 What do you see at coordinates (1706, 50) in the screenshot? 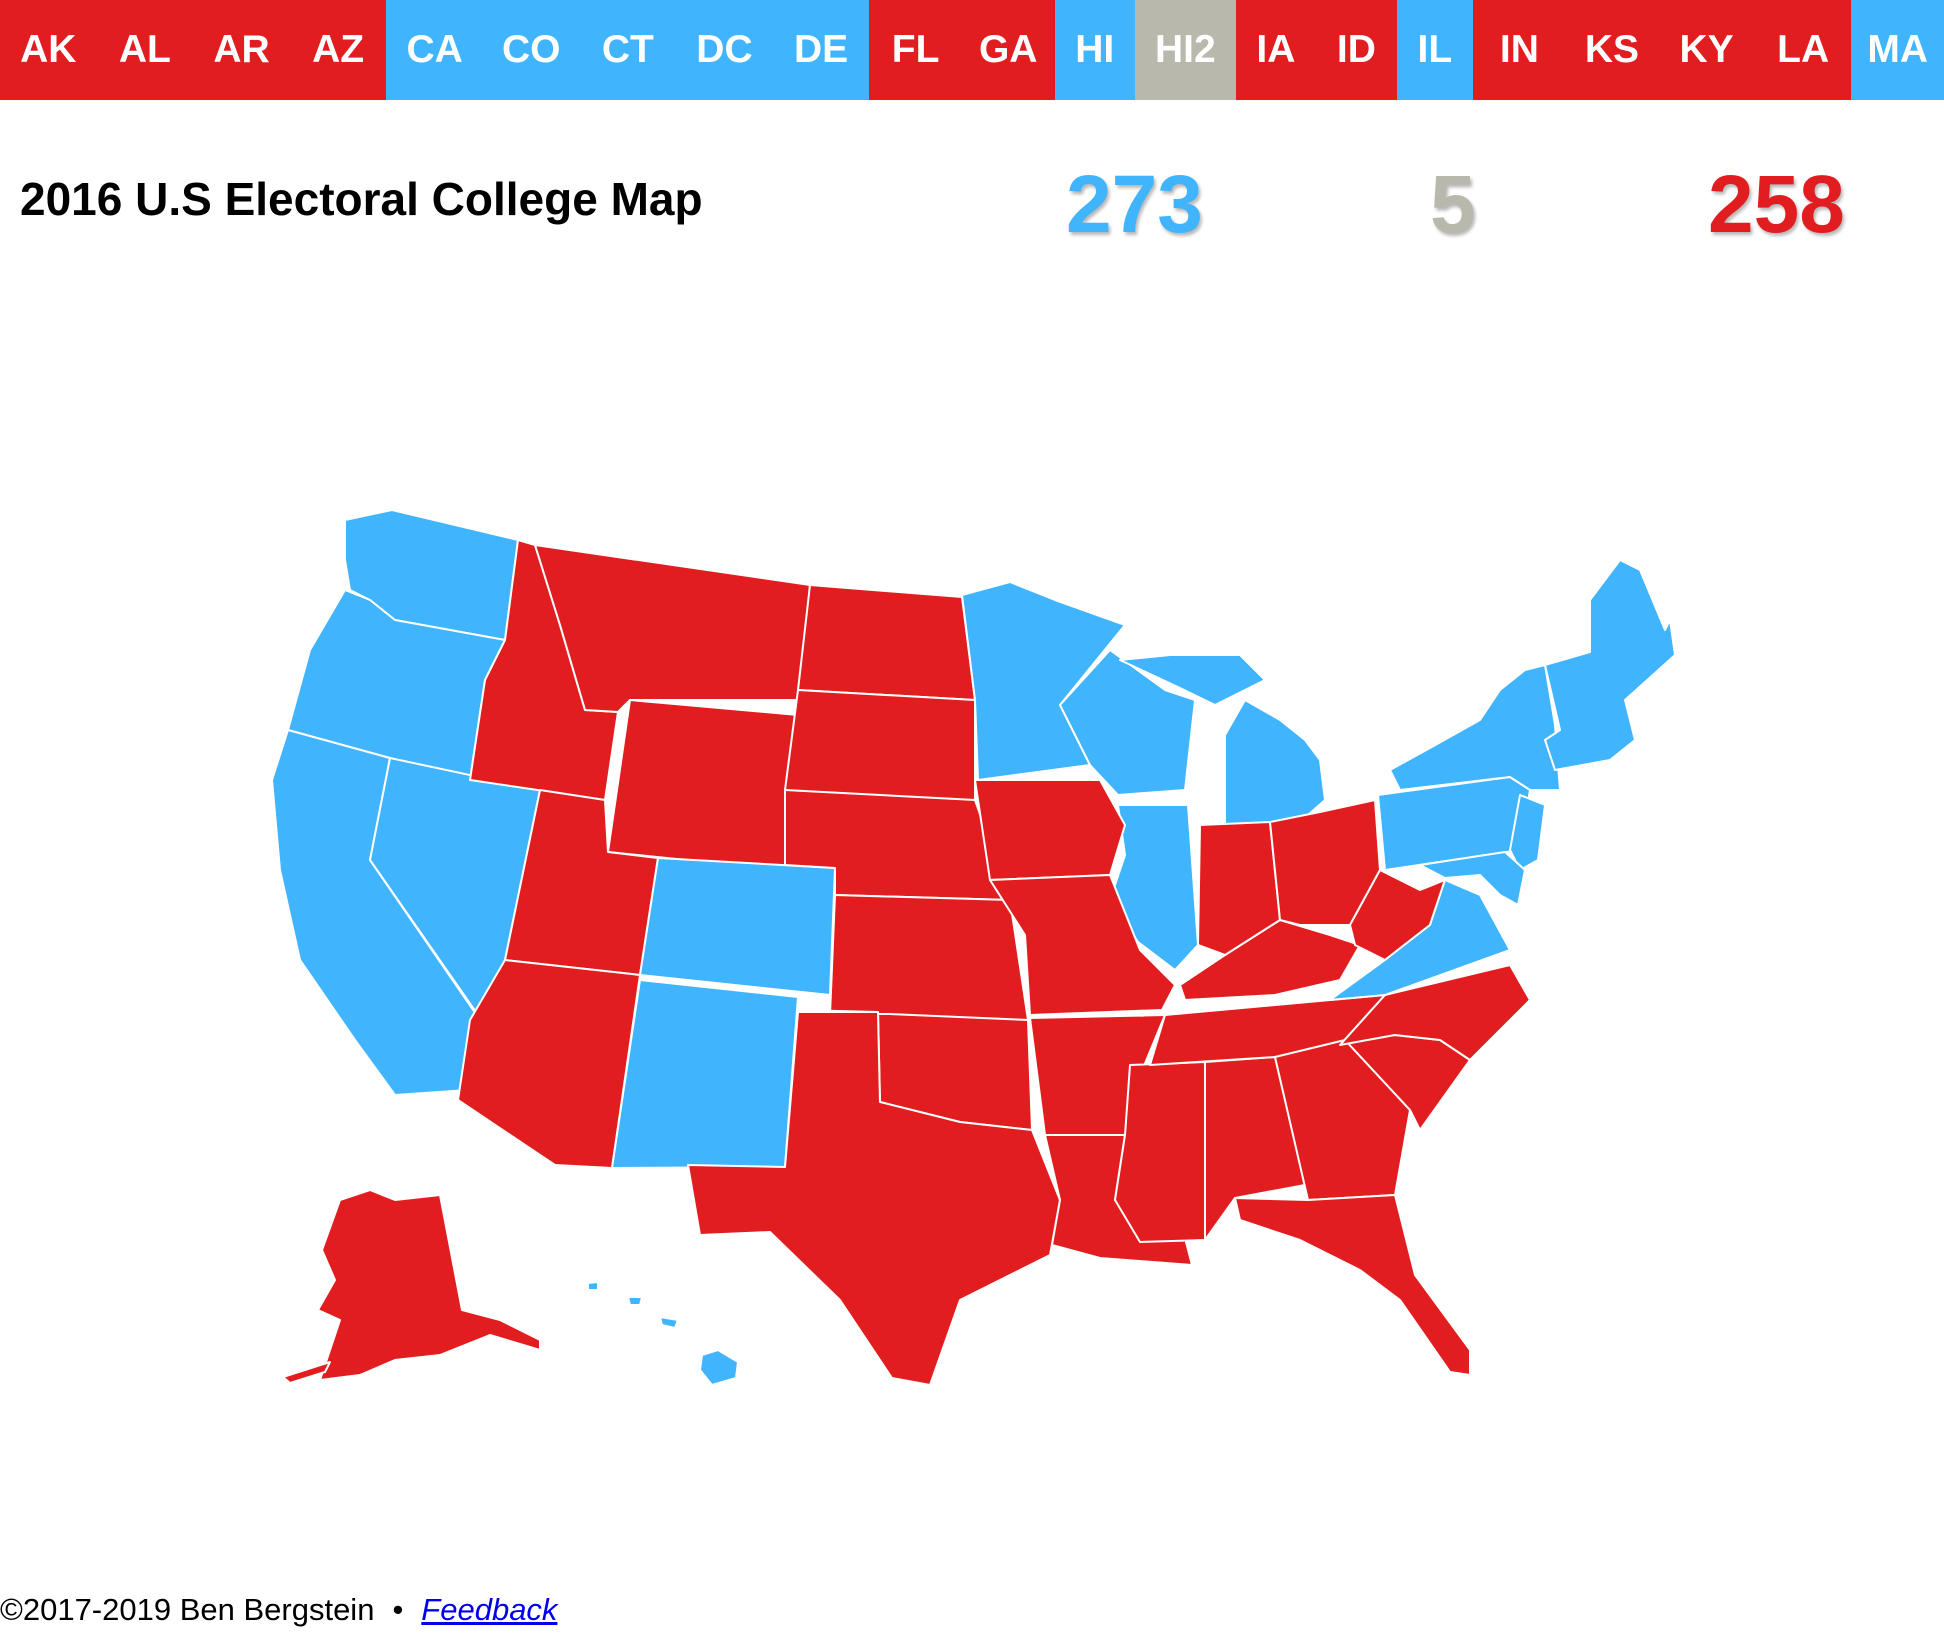
I see `tab-ky: KY` at bounding box center [1706, 50].